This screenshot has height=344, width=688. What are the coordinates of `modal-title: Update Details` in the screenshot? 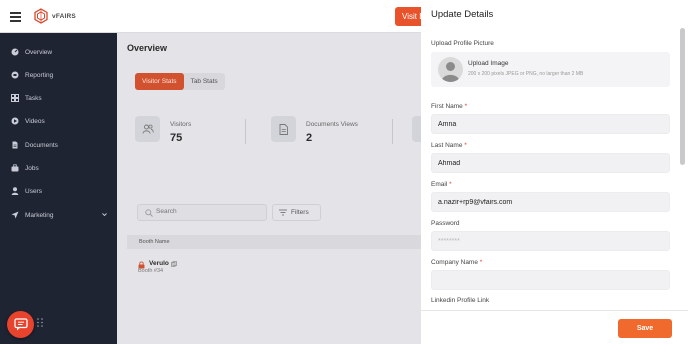 It's located at (462, 14).